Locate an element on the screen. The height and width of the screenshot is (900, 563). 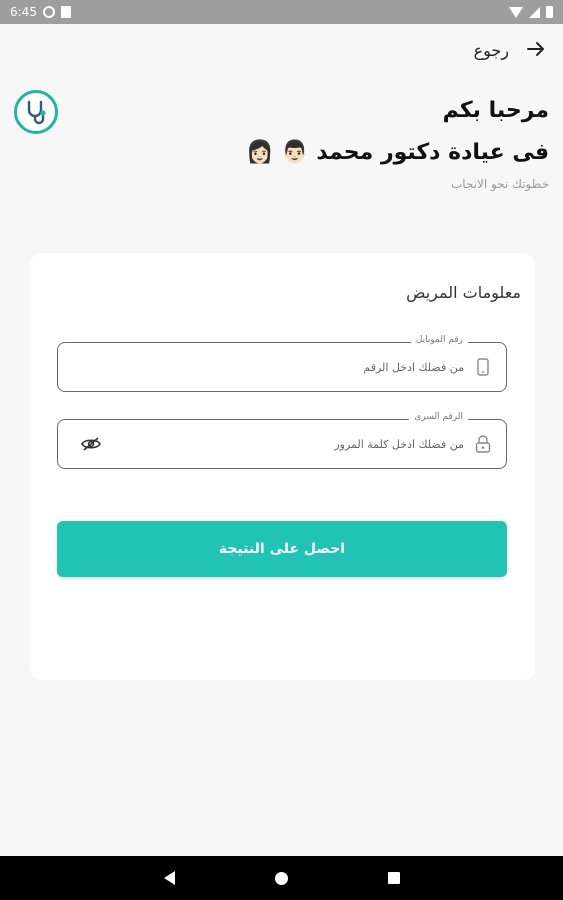
arrow-right-icon is located at coordinates (536, 50).